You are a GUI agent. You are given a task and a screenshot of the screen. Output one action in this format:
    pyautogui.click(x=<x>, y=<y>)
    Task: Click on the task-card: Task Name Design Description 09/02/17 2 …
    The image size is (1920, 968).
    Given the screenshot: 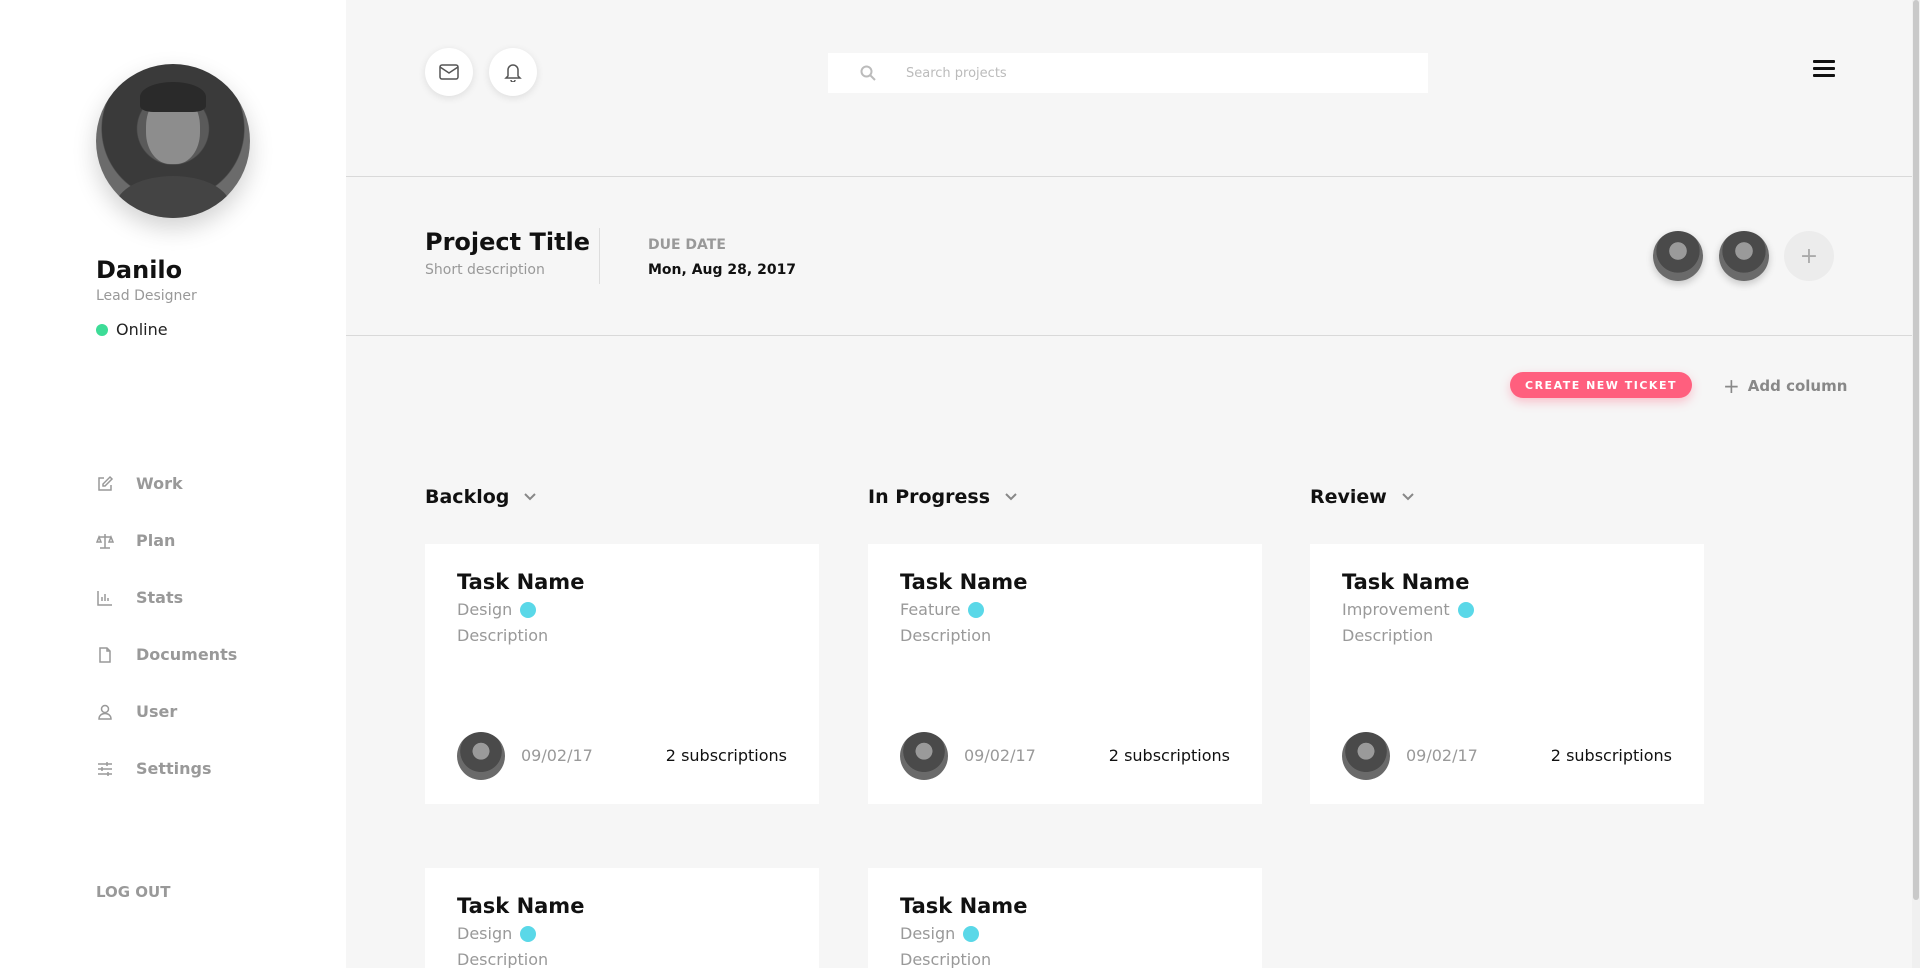 What is the action you would take?
    pyautogui.click(x=622, y=674)
    